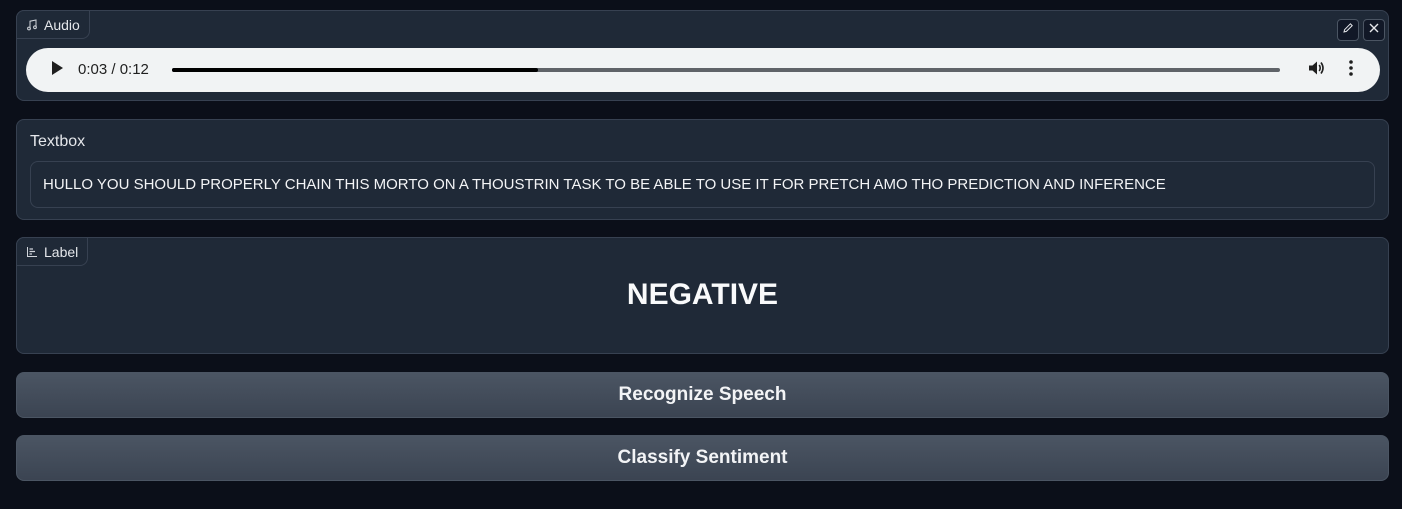 The width and height of the screenshot is (1402, 509). What do you see at coordinates (355, 70) in the screenshot?
I see `seek-bar-fill` at bounding box center [355, 70].